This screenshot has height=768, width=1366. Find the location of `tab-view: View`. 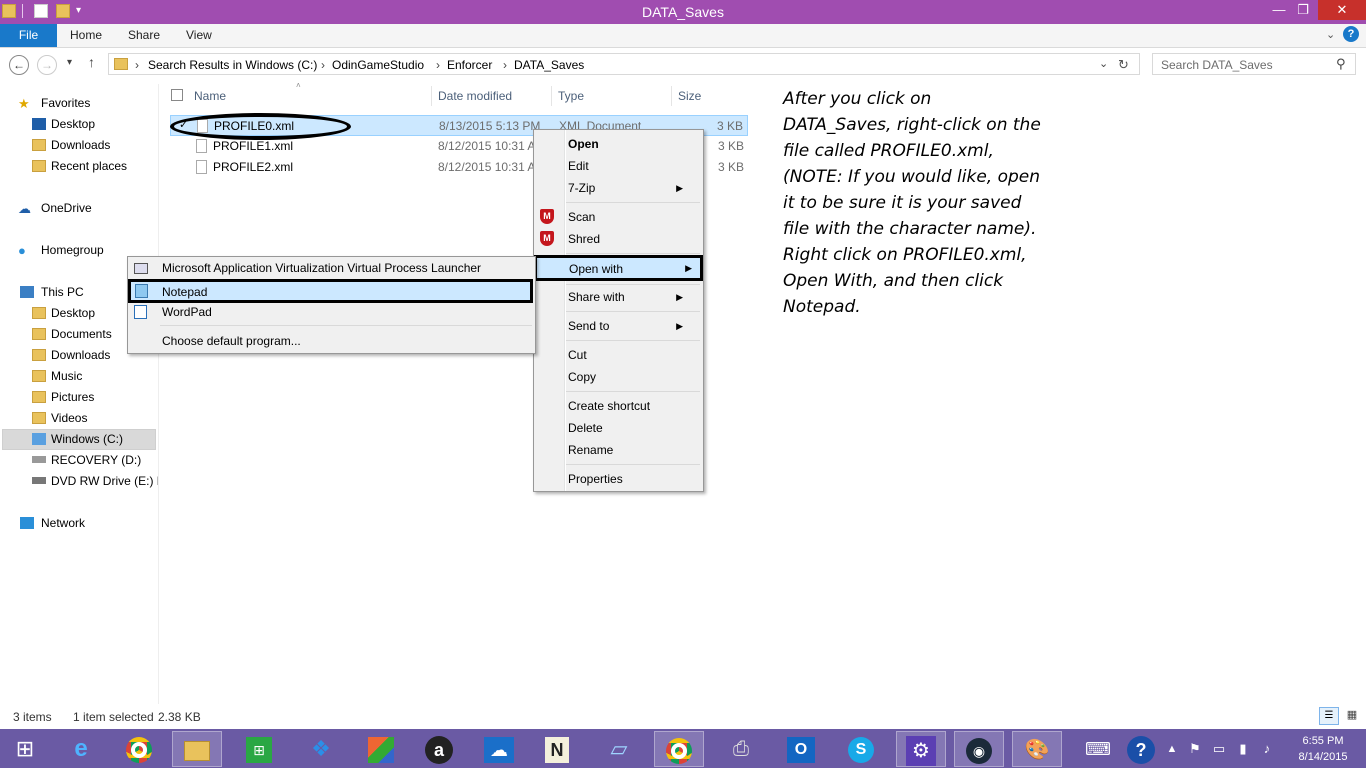

tab-view: View is located at coordinates (199, 35).